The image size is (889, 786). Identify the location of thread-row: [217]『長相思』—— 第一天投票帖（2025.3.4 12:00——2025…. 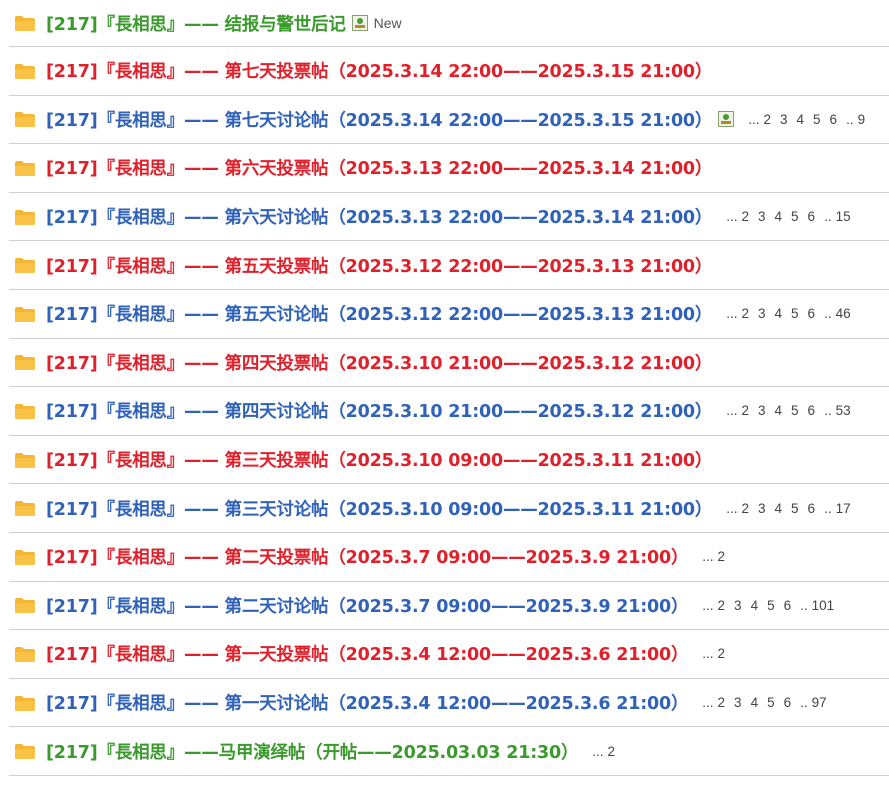
(449, 654).